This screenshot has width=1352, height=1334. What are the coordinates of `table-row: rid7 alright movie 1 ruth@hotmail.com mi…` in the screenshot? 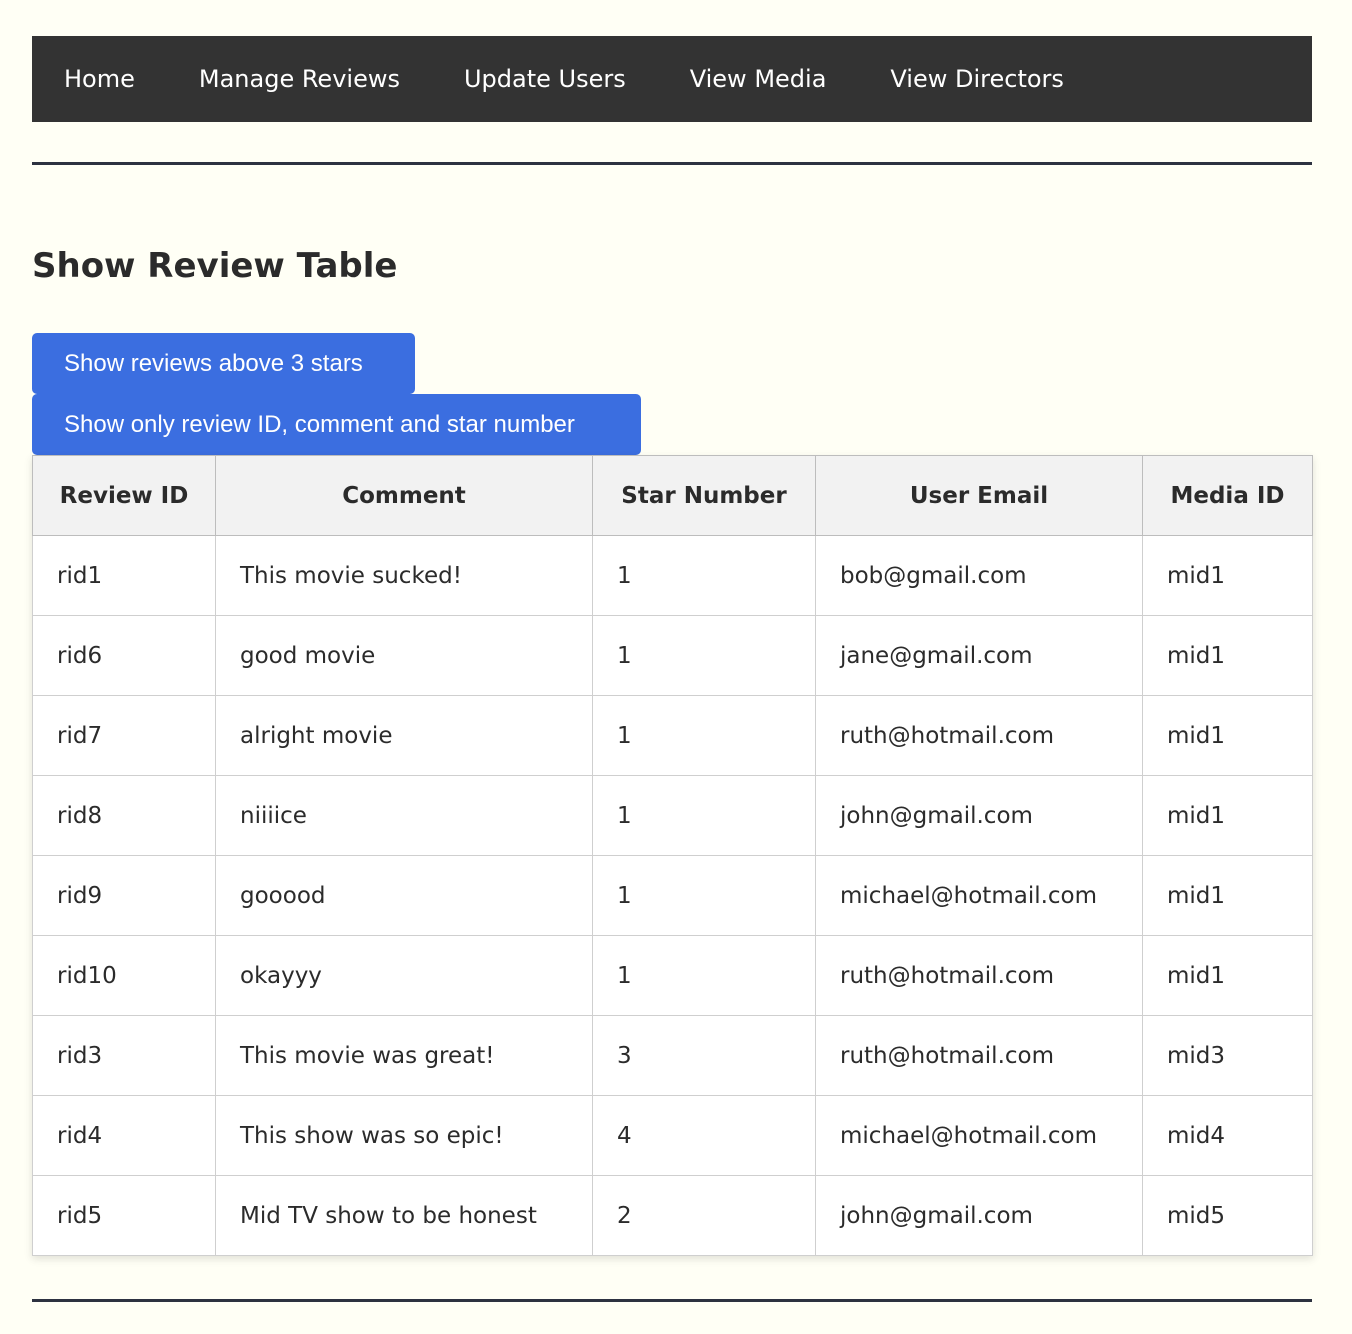 It's located at (672, 735).